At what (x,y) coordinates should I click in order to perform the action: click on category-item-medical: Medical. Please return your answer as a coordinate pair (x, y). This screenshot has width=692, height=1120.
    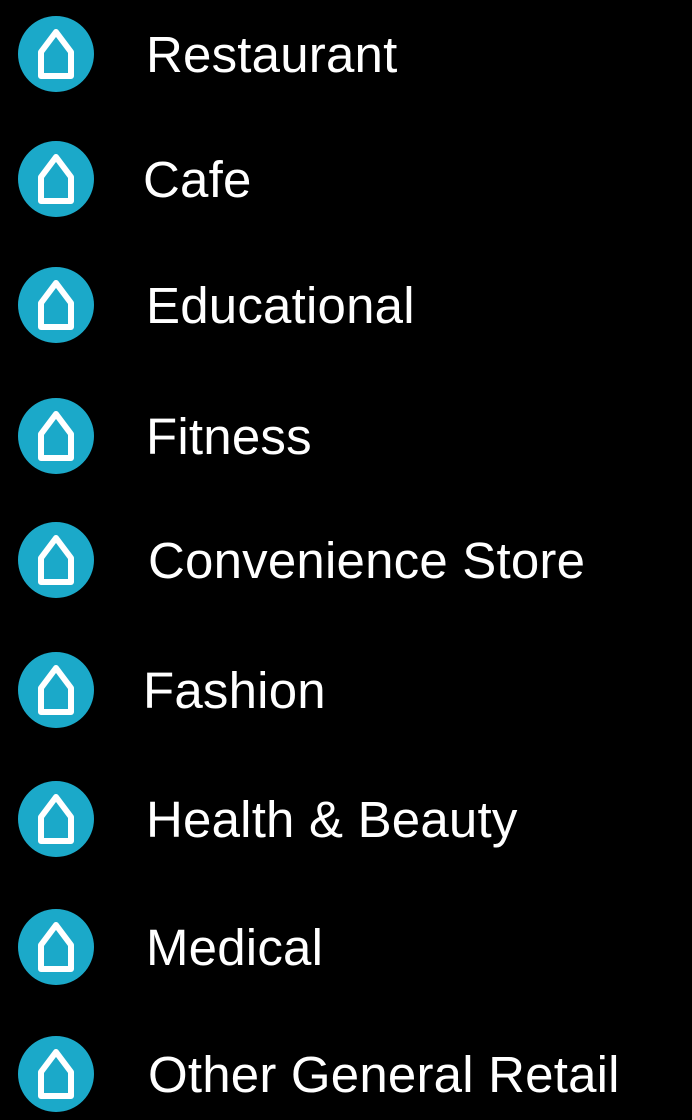
    Looking at the image, I should click on (346, 950).